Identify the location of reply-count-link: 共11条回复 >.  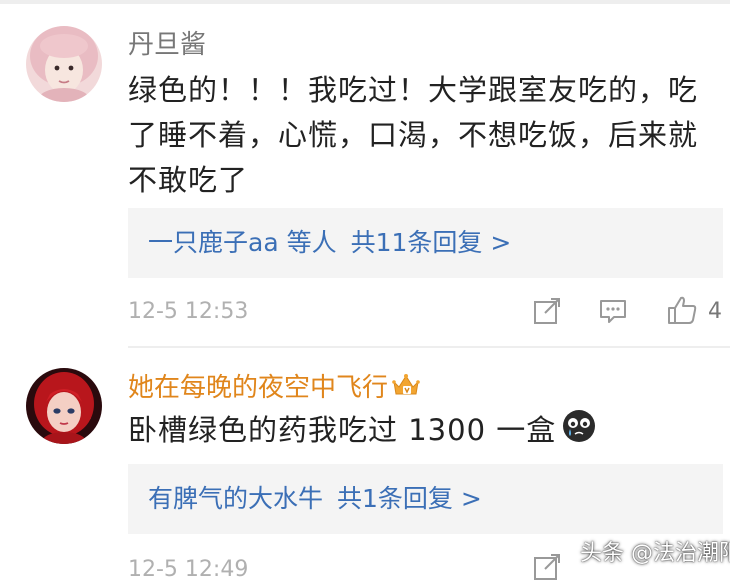
(431, 242).